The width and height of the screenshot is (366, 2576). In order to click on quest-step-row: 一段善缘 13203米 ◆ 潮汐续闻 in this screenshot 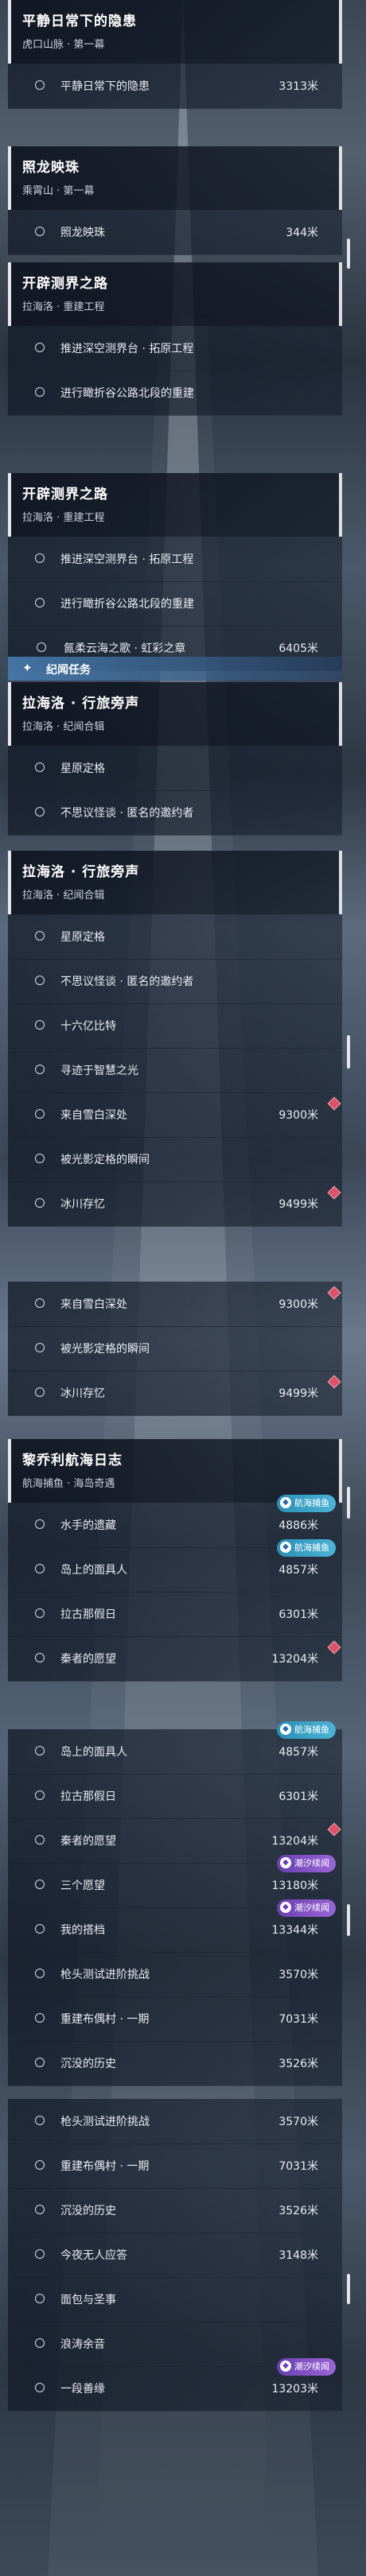, I will do `click(175, 2384)`.